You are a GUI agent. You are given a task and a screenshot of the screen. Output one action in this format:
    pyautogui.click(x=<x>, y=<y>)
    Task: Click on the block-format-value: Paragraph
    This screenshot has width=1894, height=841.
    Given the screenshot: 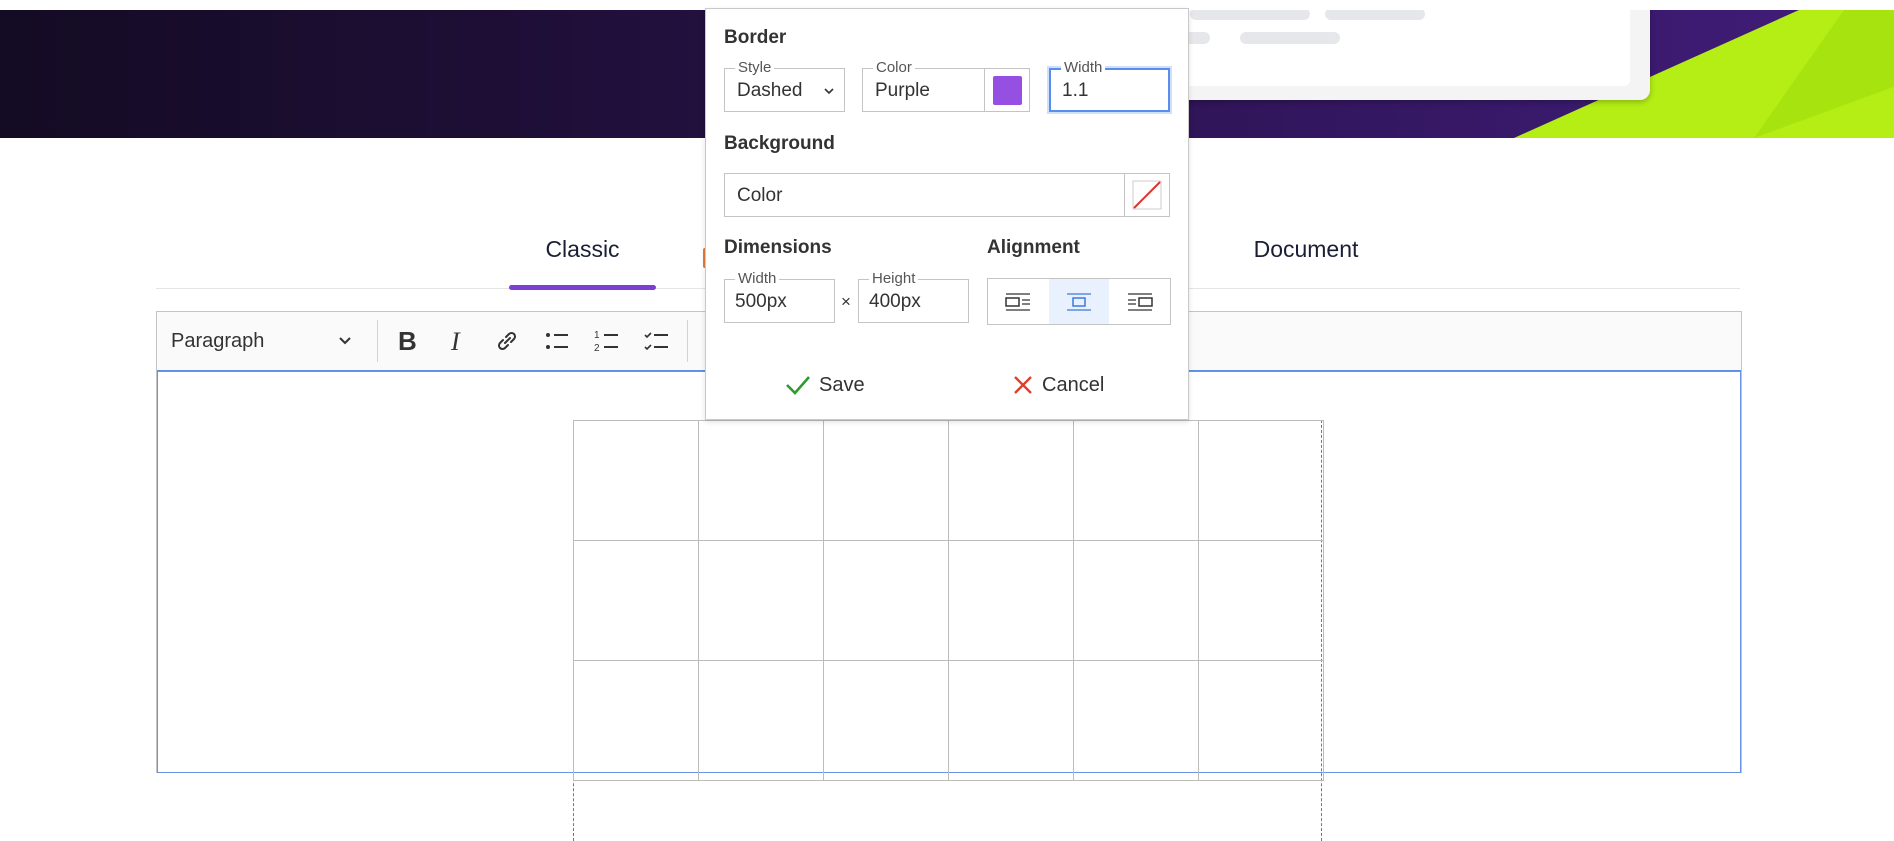 What is the action you would take?
    pyautogui.click(x=218, y=340)
    